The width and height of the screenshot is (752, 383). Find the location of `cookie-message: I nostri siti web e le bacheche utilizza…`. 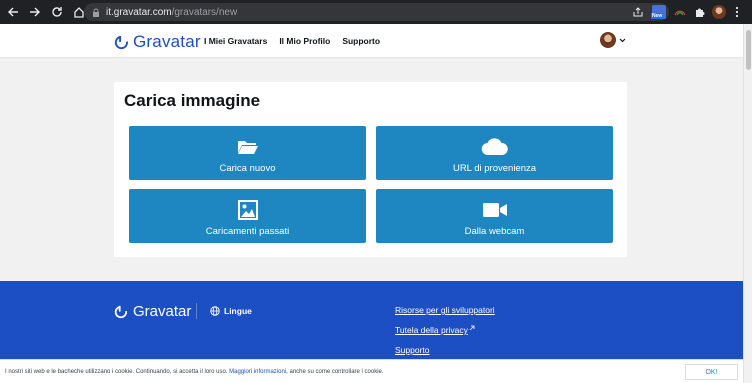

cookie-message: I nostri siti web e le bacheche utilizza… is located at coordinates (194, 372).